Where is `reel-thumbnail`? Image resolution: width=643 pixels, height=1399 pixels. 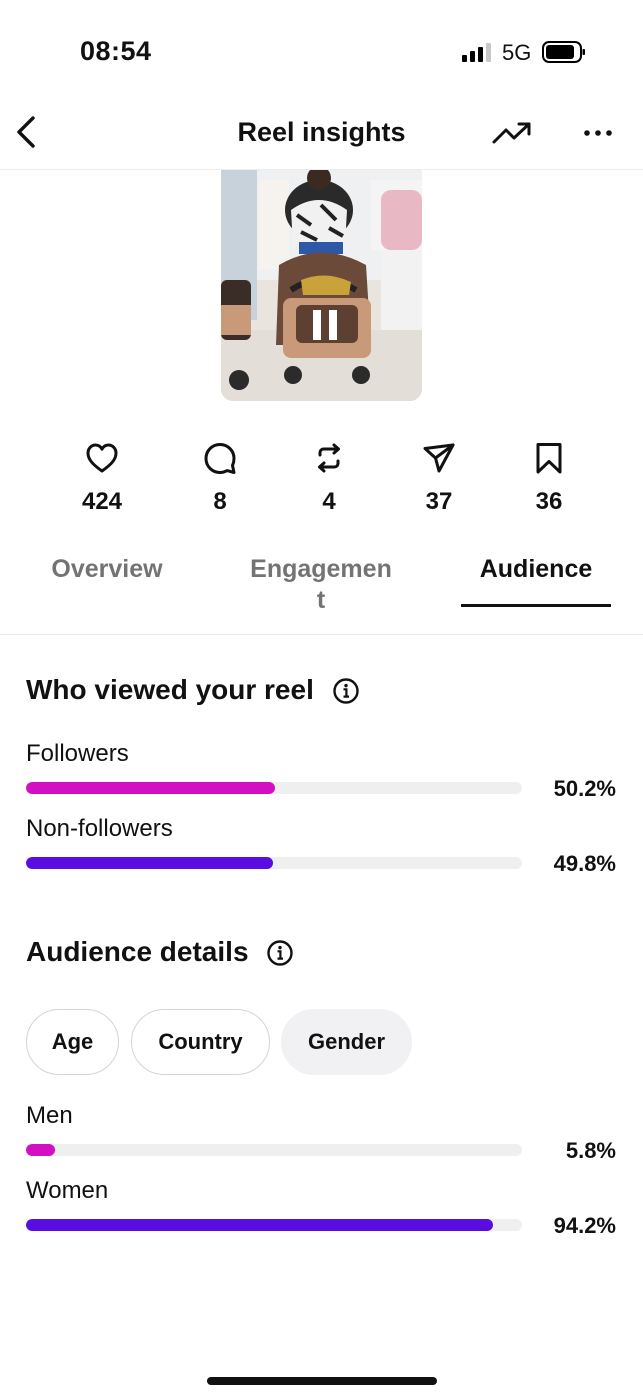 reel-thumbnail is located at coordinates (321, 285).